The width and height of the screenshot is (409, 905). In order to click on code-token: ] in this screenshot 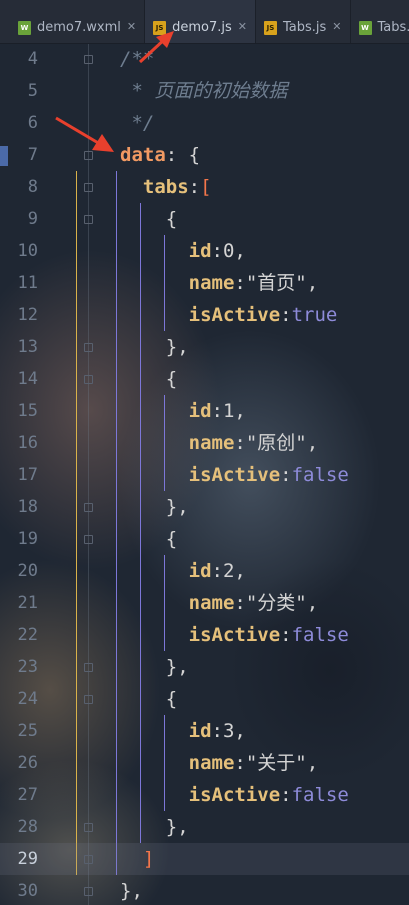, I will do `click(137, 859)`.